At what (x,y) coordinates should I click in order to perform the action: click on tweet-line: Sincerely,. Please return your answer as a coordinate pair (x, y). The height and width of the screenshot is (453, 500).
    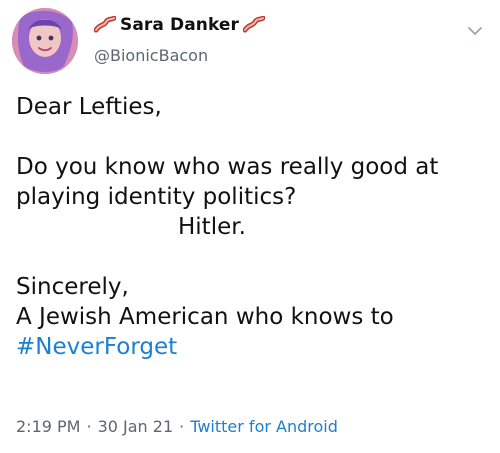
    Looking at the image, I should click on (72, 287).